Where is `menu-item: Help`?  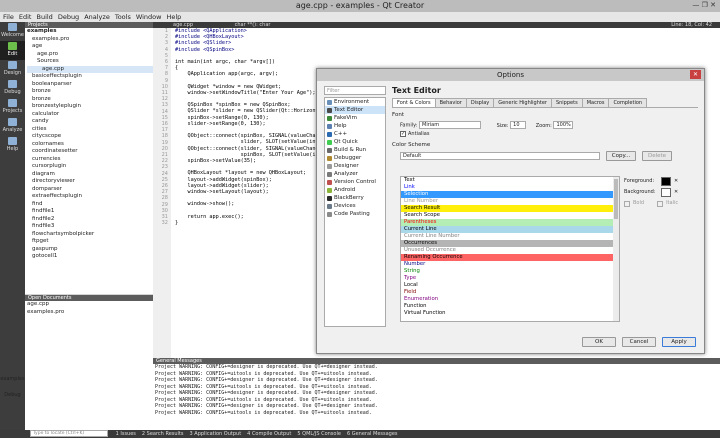 menu-item: Help is located at coordinates (173, 17).